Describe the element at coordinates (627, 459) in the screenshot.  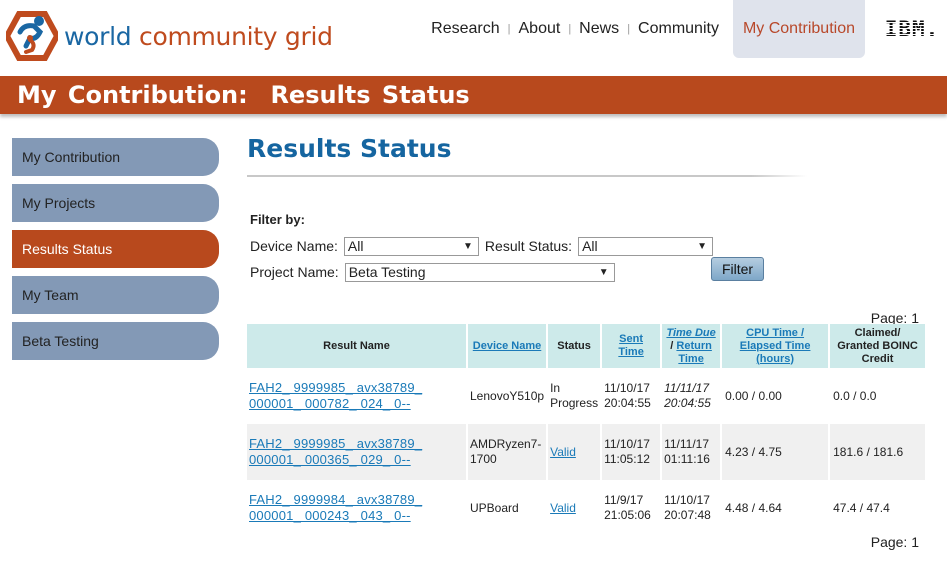
I see `sent-clock: 11:05:12` at that location.